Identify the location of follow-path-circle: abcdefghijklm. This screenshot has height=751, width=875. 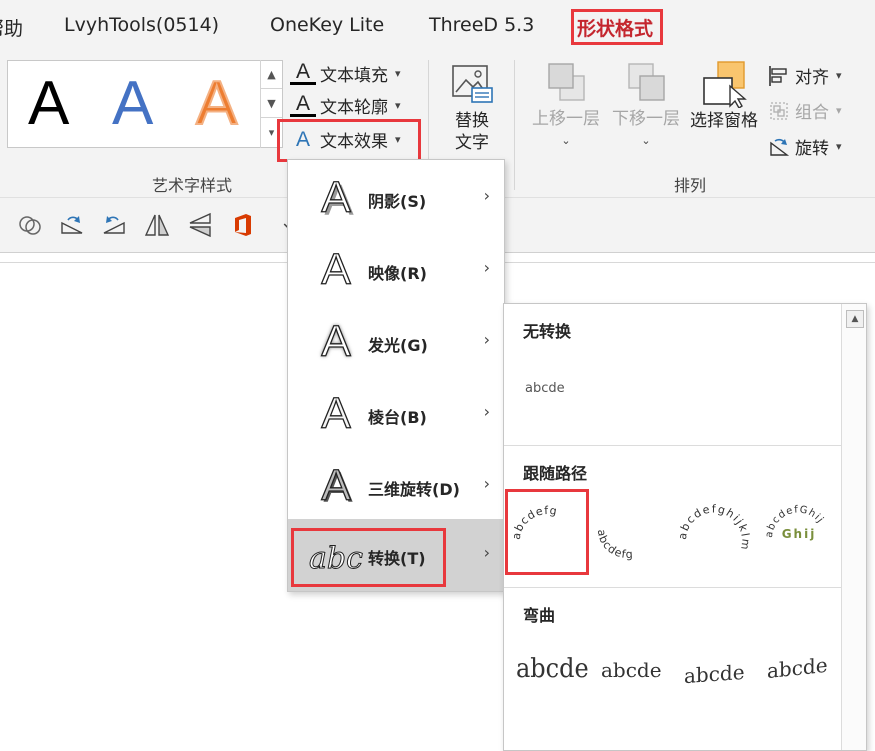
(714, 534).